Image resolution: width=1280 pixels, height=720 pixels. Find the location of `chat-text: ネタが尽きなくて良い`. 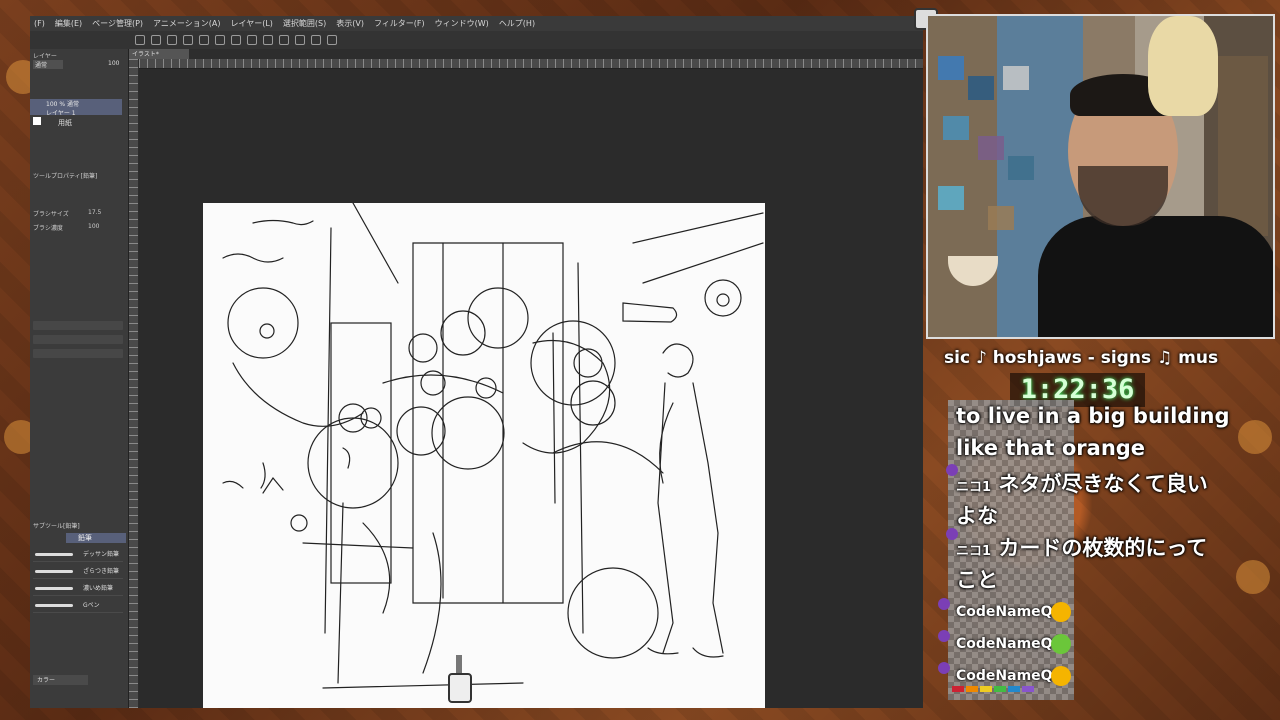

chat-text: ネタが尽きなくて良い is located at coordinates (1103, 484).